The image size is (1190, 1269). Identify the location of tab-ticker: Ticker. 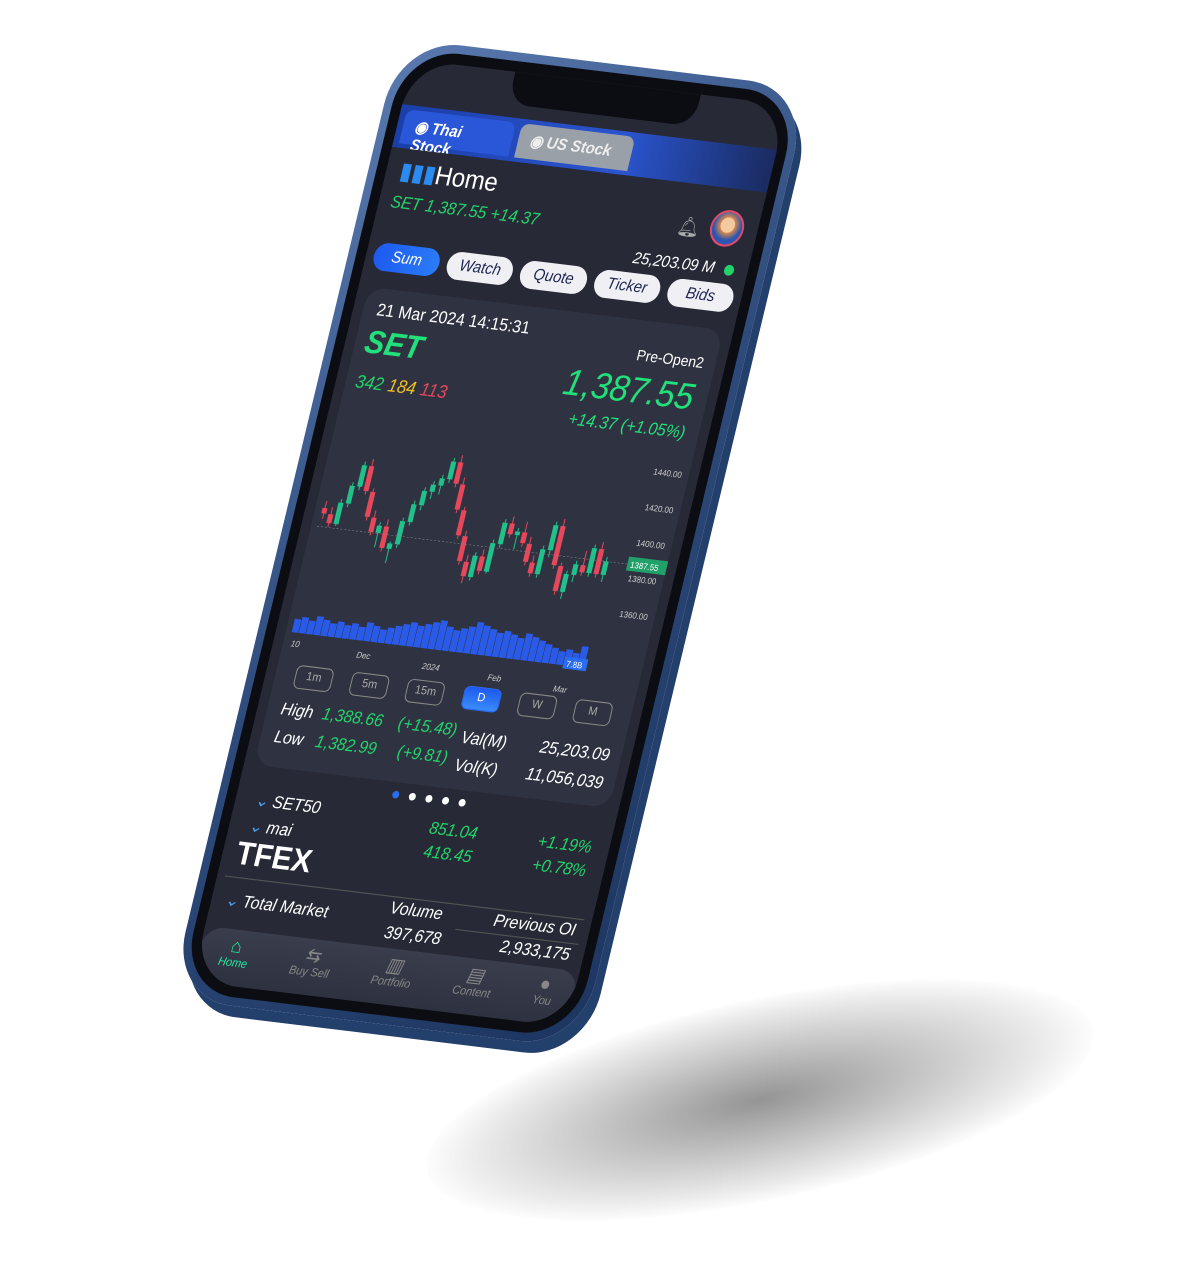
(627, 286).